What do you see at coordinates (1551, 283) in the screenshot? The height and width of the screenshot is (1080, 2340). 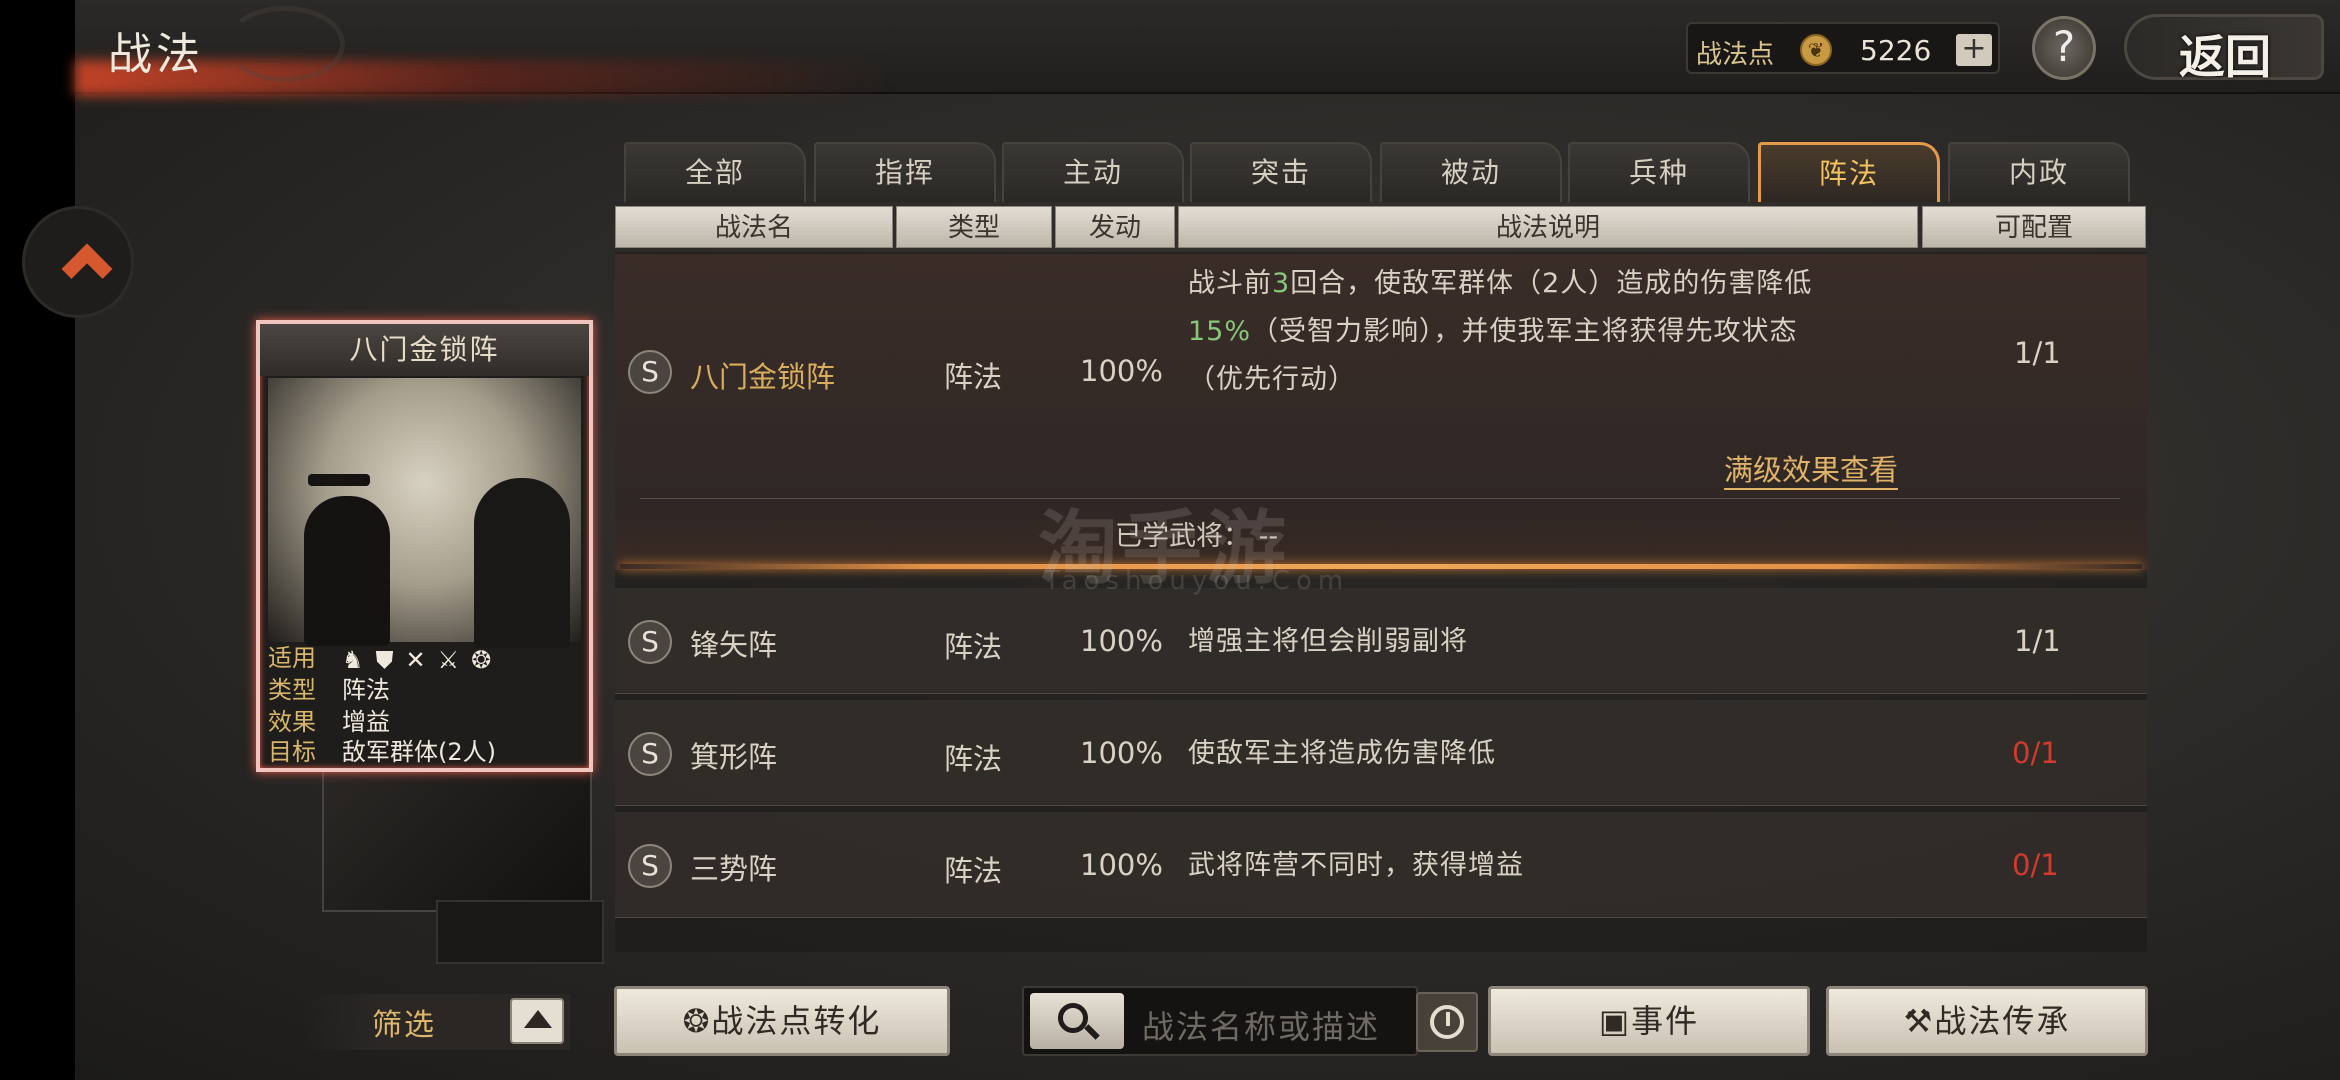 I see `desc-text: 回合，使敌军群体（2人）造成的伤害降低` at bounding box center [1551, 283].